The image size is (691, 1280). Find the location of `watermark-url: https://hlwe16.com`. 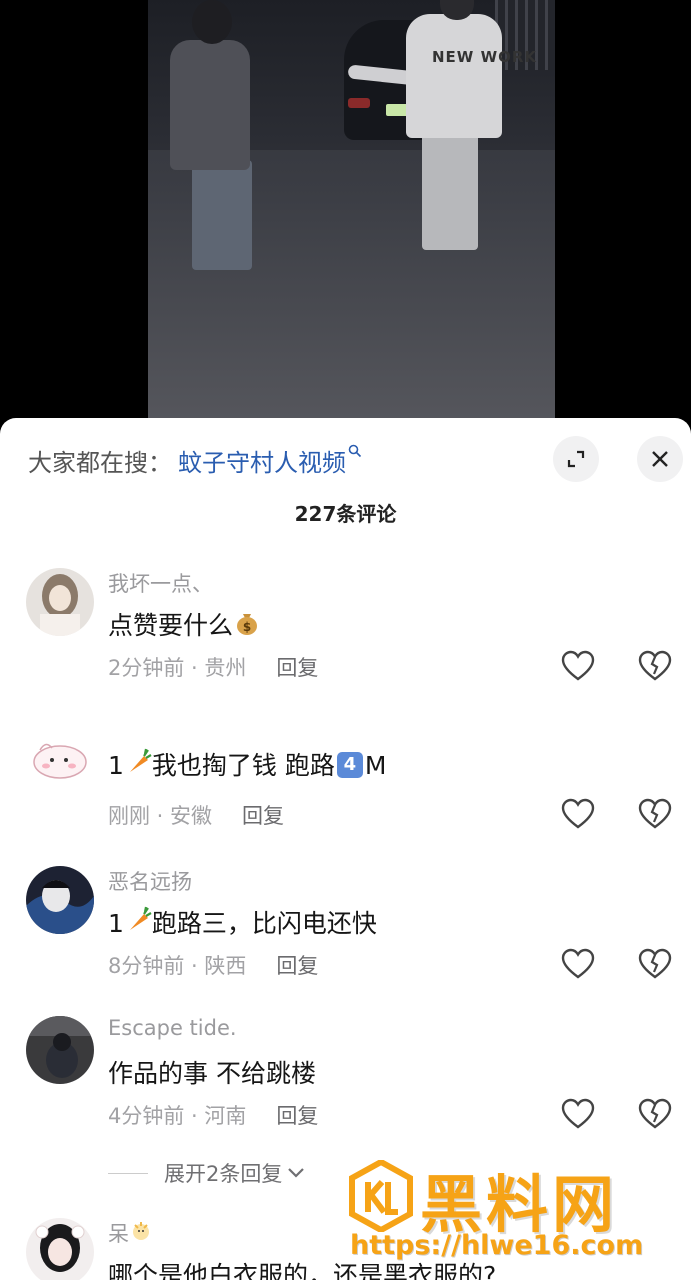

watermark-url: https://hlwe16.com is located at coordinates (497, 1245).